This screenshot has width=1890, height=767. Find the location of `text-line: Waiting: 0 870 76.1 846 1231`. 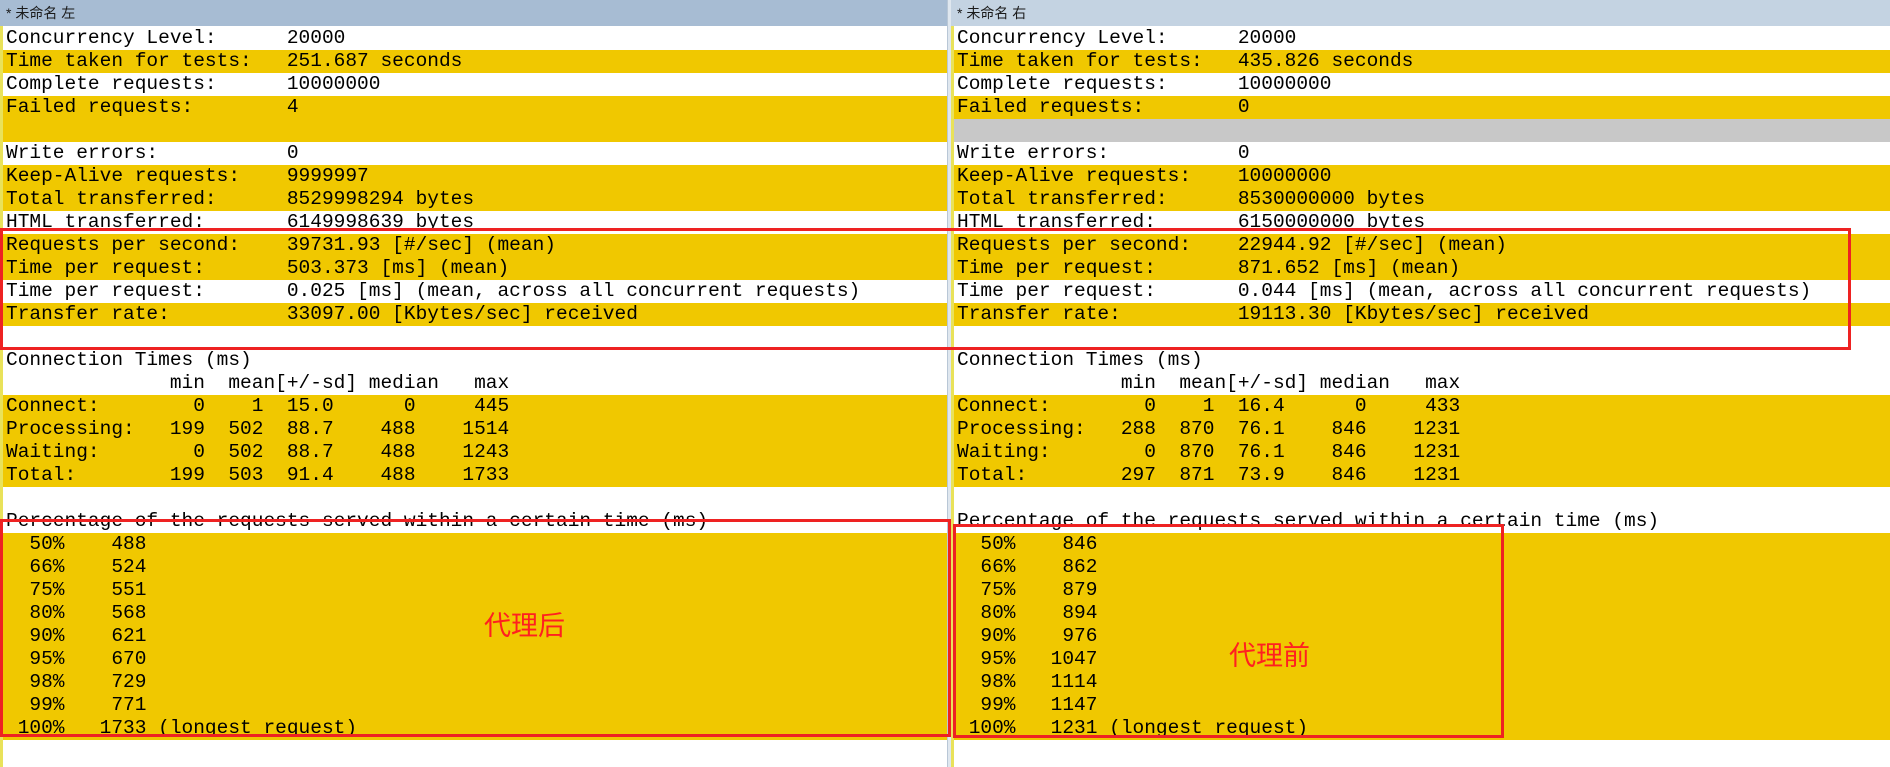

text-line: Waiting: 0 870 76.1 846 1231 is located at coordinates (1422, 452).